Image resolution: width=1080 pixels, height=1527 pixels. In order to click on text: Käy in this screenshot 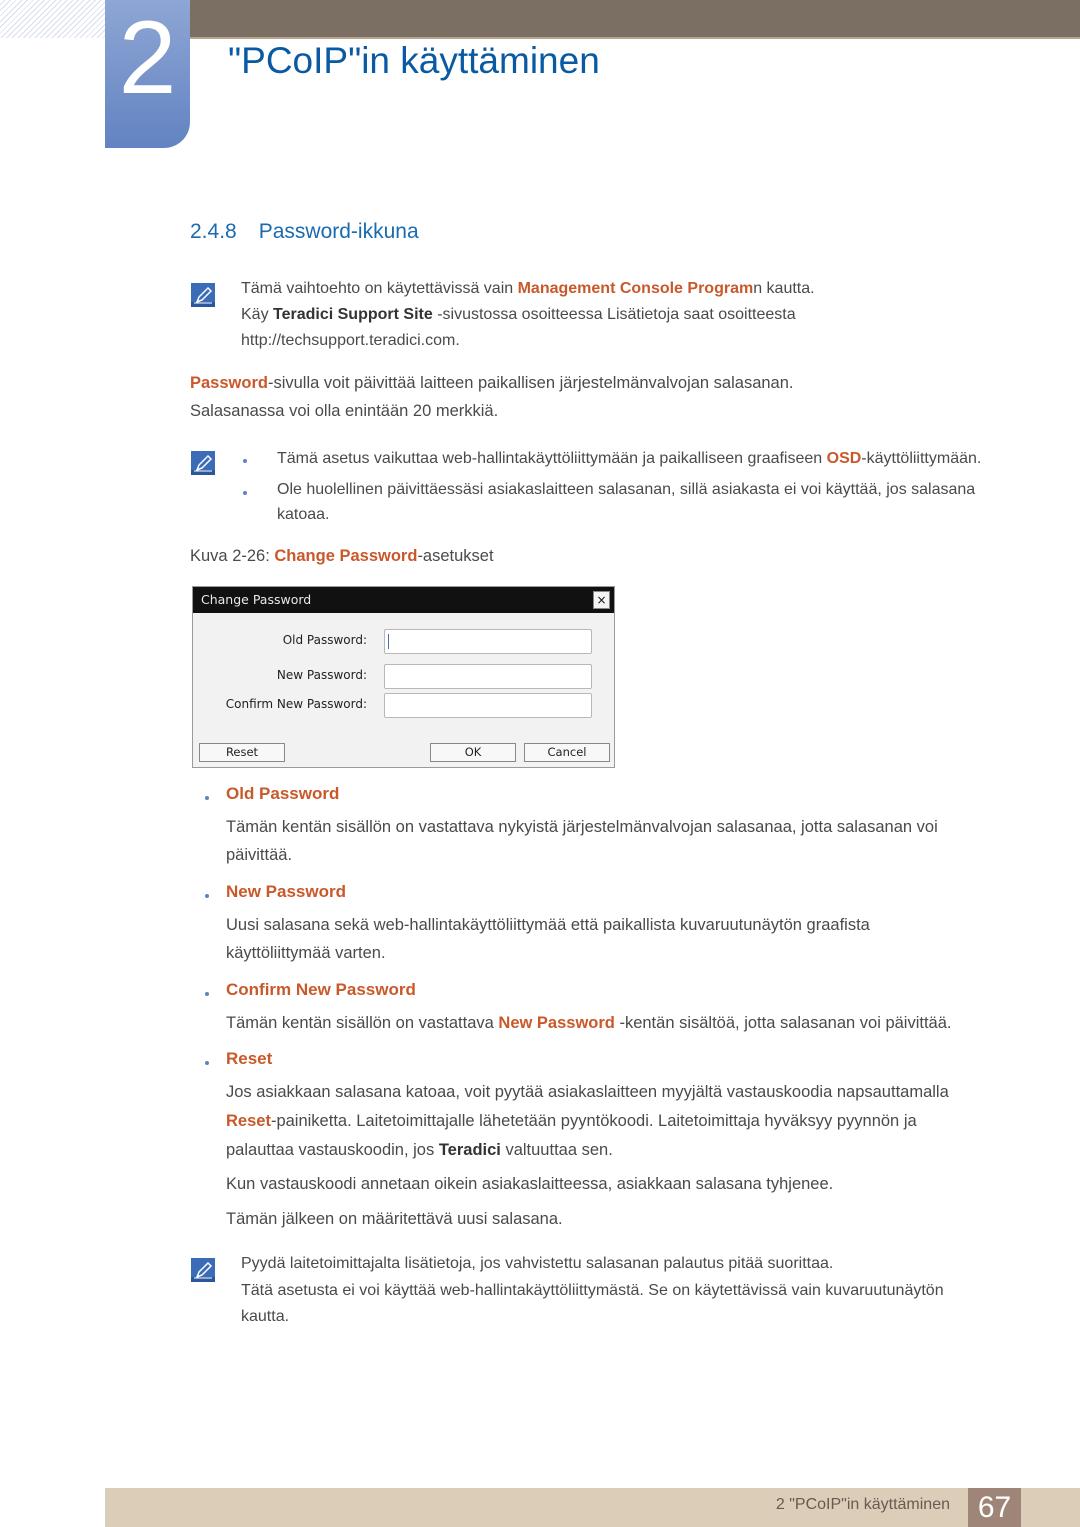, I will do `click(257, 314)`.